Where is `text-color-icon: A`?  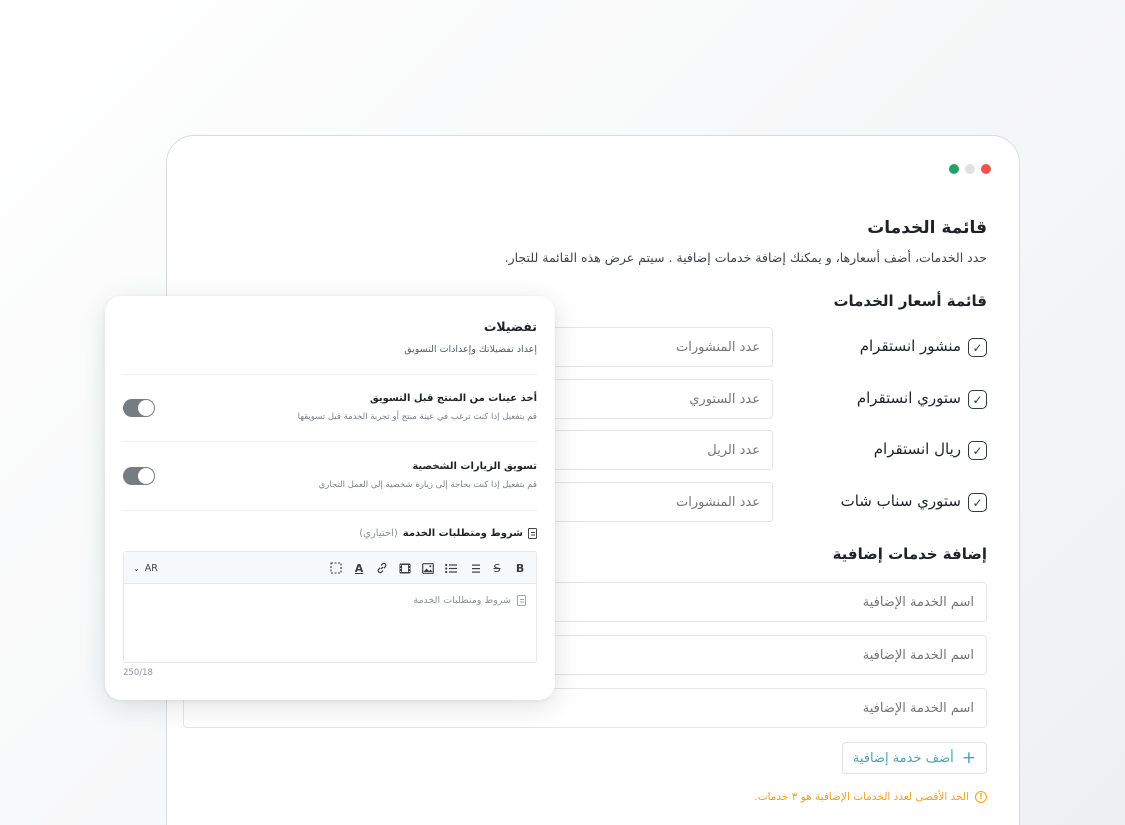
text-color-icon: A is located at coordinates (359, 568).